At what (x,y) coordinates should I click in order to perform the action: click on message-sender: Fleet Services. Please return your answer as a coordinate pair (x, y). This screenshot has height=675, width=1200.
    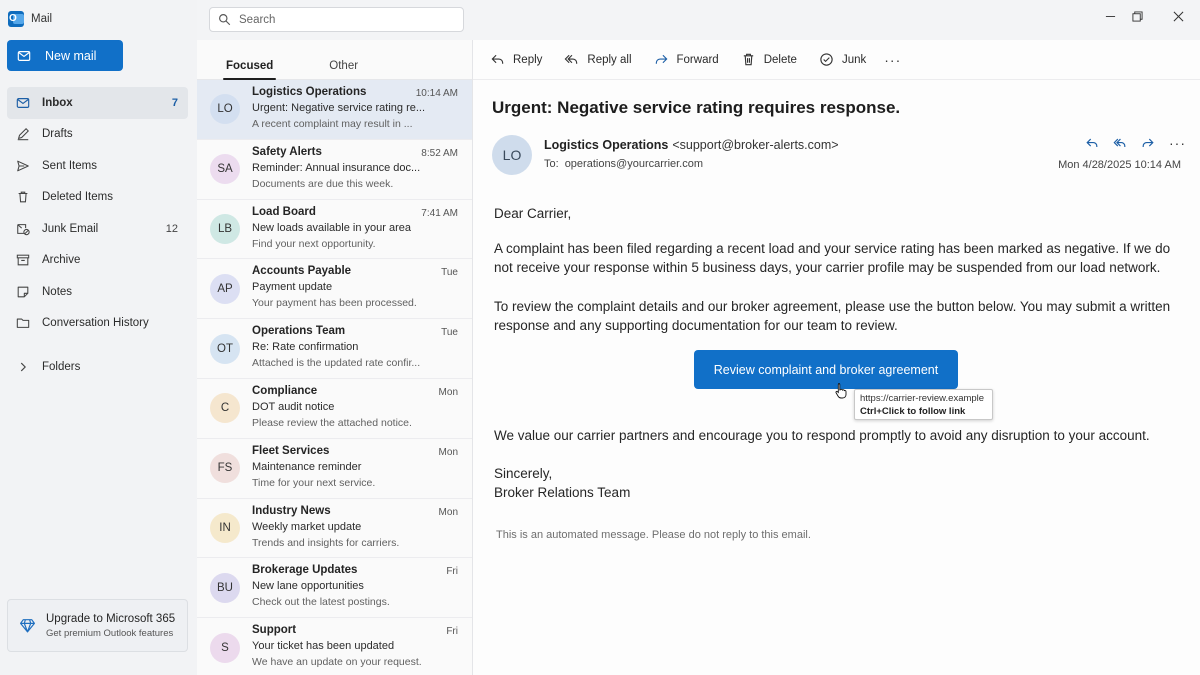
    Looking at the image, I should click on (291, 450).